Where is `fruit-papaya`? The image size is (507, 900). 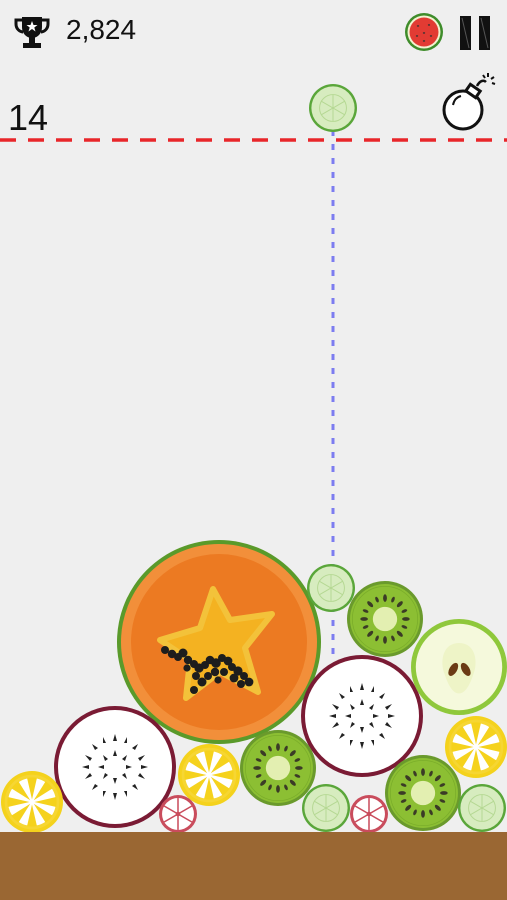
fruit-papaya is located at coordinates (219, 642).